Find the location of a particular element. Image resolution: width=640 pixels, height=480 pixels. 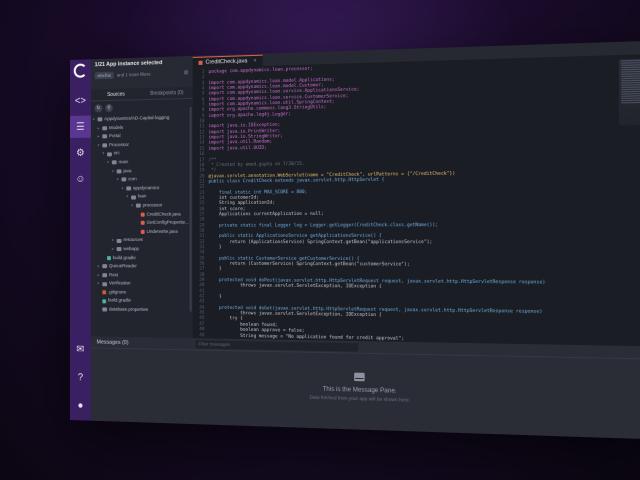

editor-tab-label: CreditCheck.java is located at coordinates (226, 62).